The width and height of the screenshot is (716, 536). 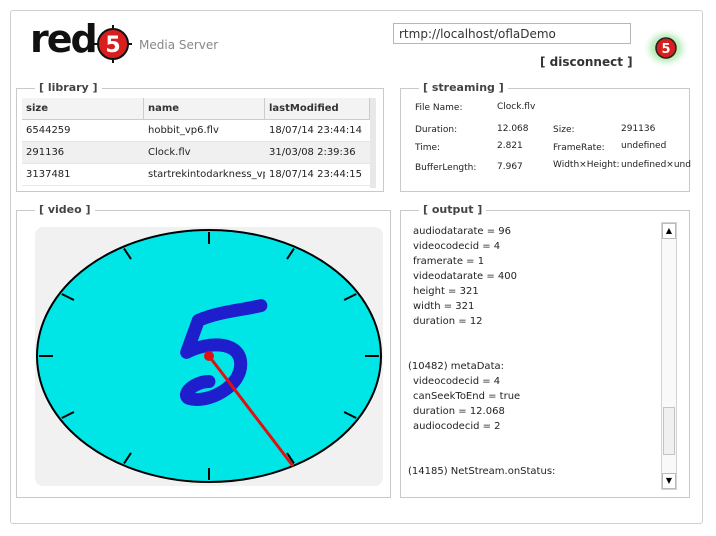 What do you see at coordinates (457, 426) in the screenshot?
I see `output-line: audiocodecid = 2` at bounding box center [457, 426].